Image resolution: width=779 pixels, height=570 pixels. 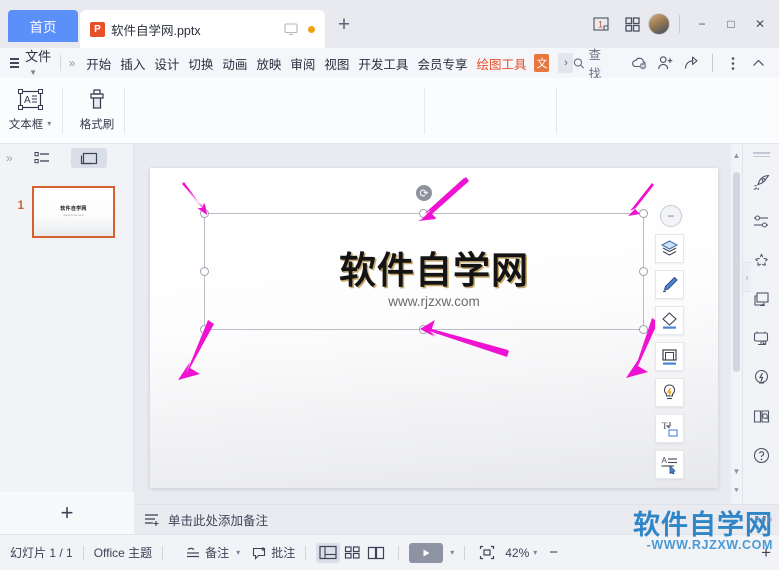 I want to click on slides-view-icon, so click(x=88, y=158).